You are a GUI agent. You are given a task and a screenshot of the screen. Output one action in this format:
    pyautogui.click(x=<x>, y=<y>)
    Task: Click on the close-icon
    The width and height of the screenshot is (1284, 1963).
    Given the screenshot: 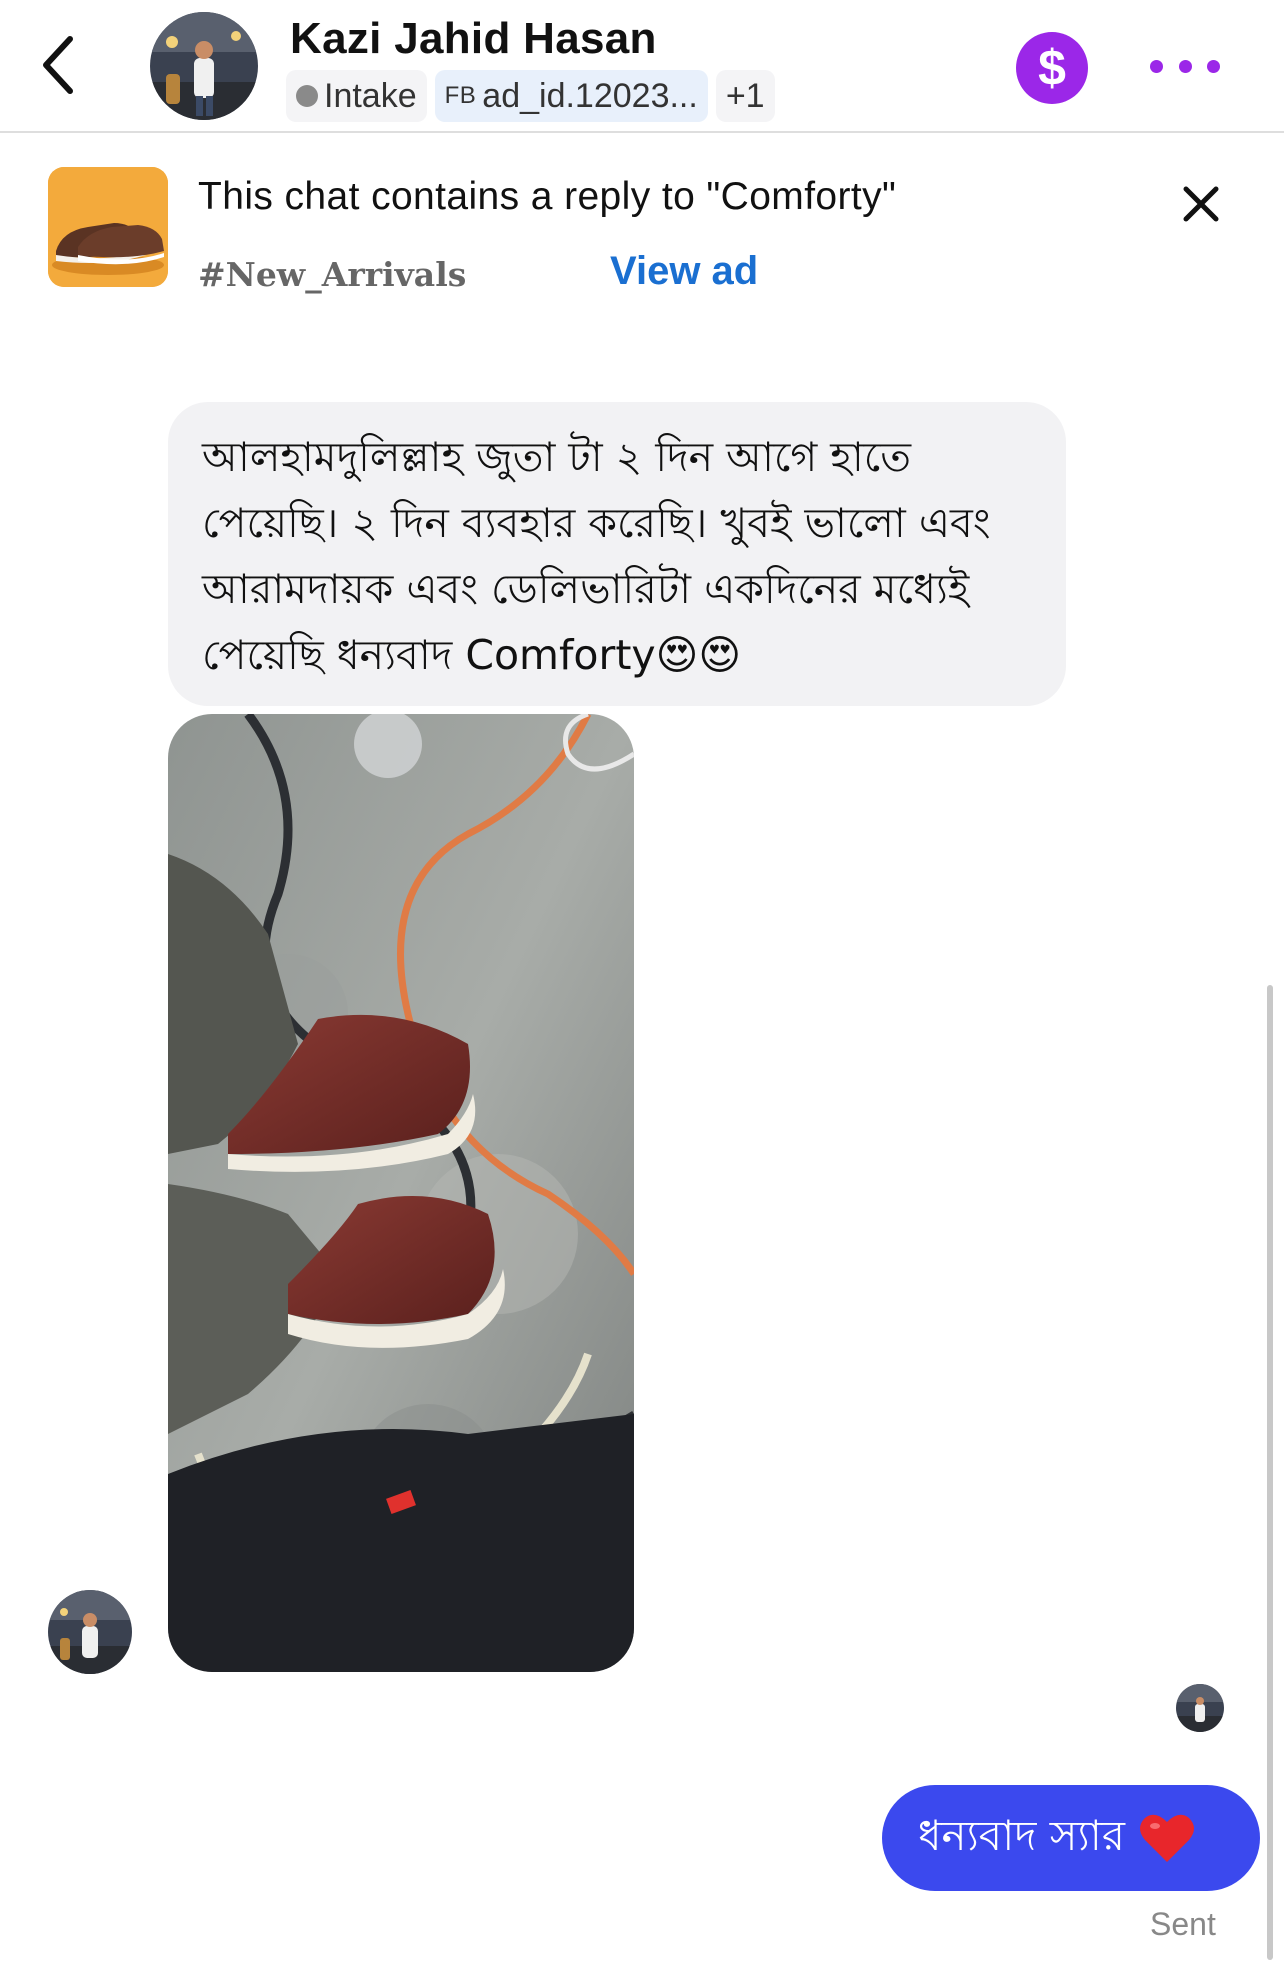 What is the action you would take?
    pyautogui.click(x=1201, y=204)
    